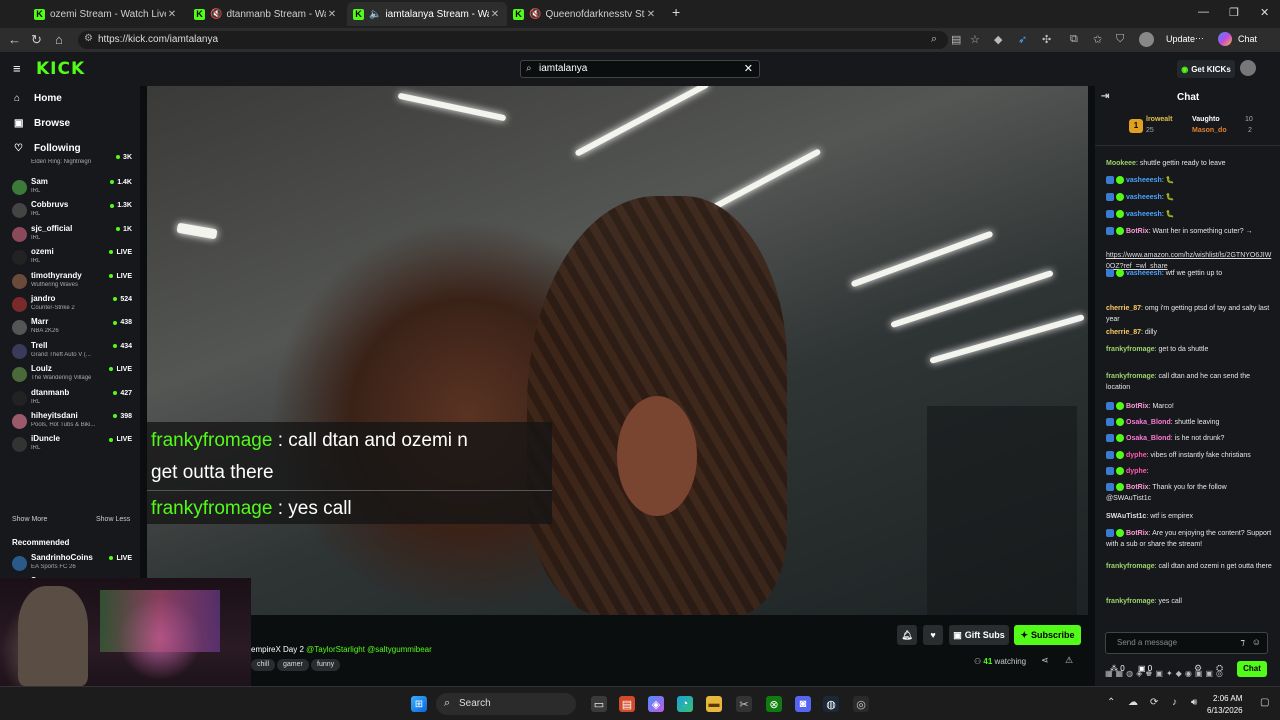  I want to click on channel-item: hiheyitsdani Pools, Hot Tubs & Biki... 398, so click(72, 421).